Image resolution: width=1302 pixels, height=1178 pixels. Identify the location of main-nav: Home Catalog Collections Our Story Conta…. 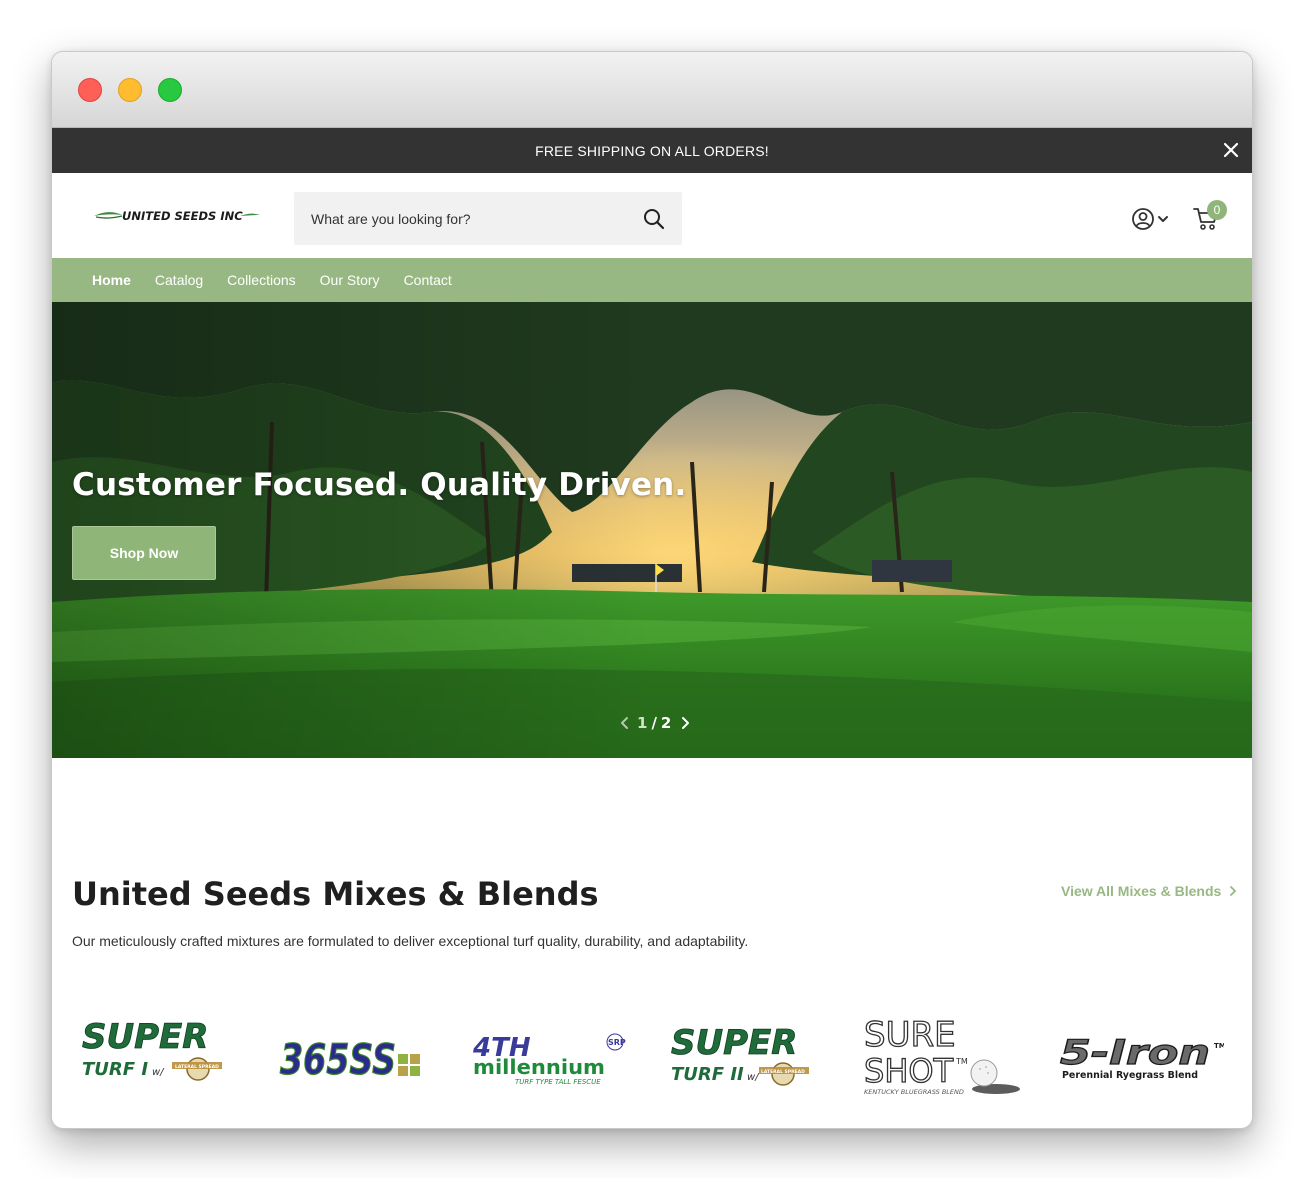
(652, 280).